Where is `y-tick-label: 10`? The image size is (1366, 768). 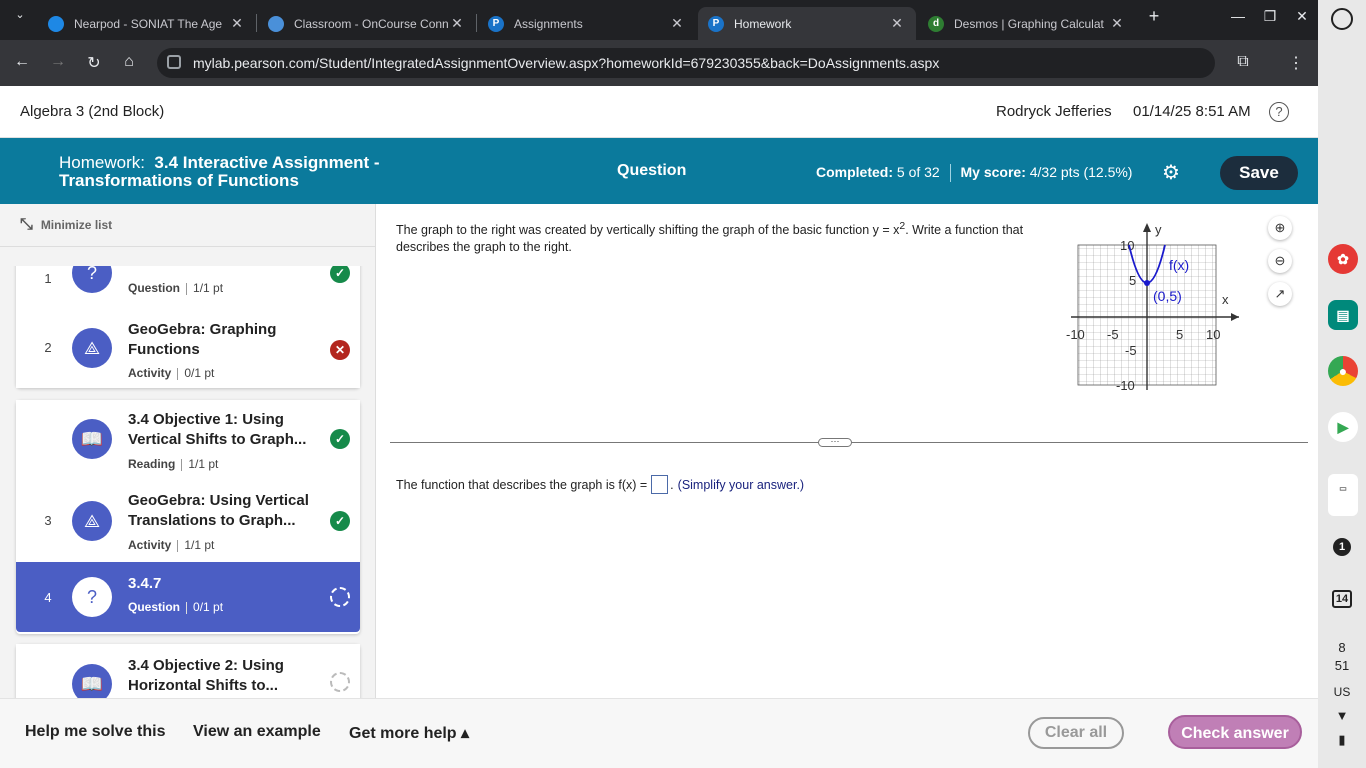 y-tick-label: 10 is located at coordinates (1127, 245).